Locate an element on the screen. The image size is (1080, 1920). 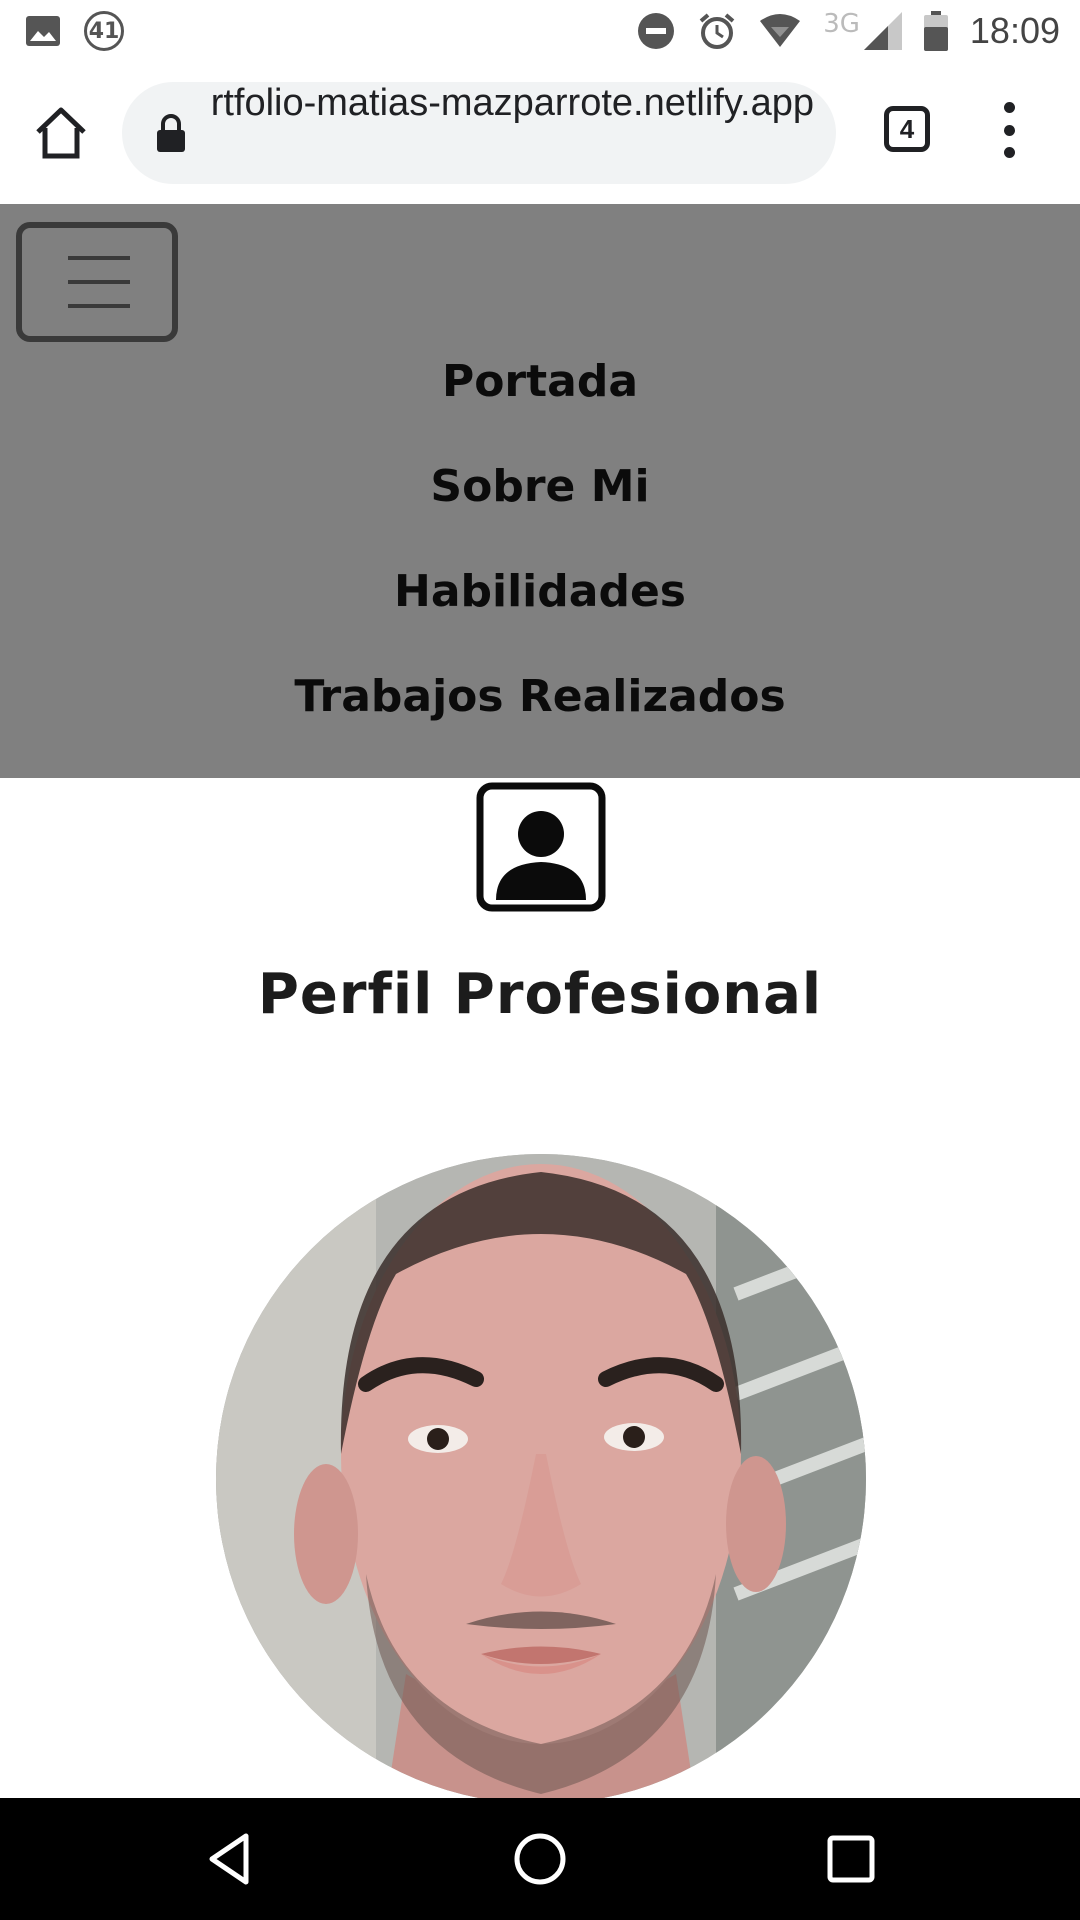
system-nav-bar is located at coordinates (540, 1859).